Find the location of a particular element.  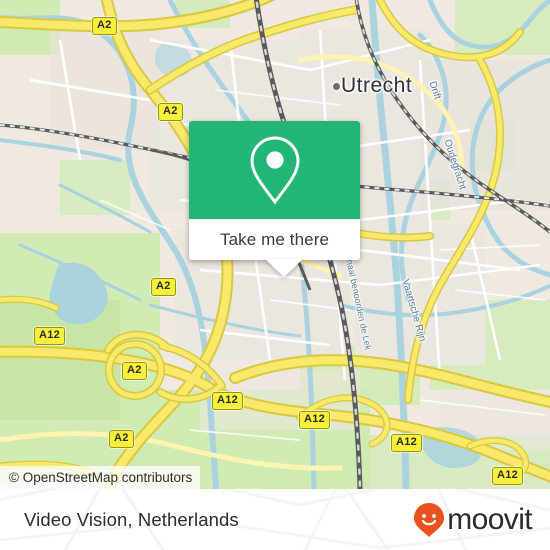

moovit-wordmark: moovit is located at coordinates (489, 519).